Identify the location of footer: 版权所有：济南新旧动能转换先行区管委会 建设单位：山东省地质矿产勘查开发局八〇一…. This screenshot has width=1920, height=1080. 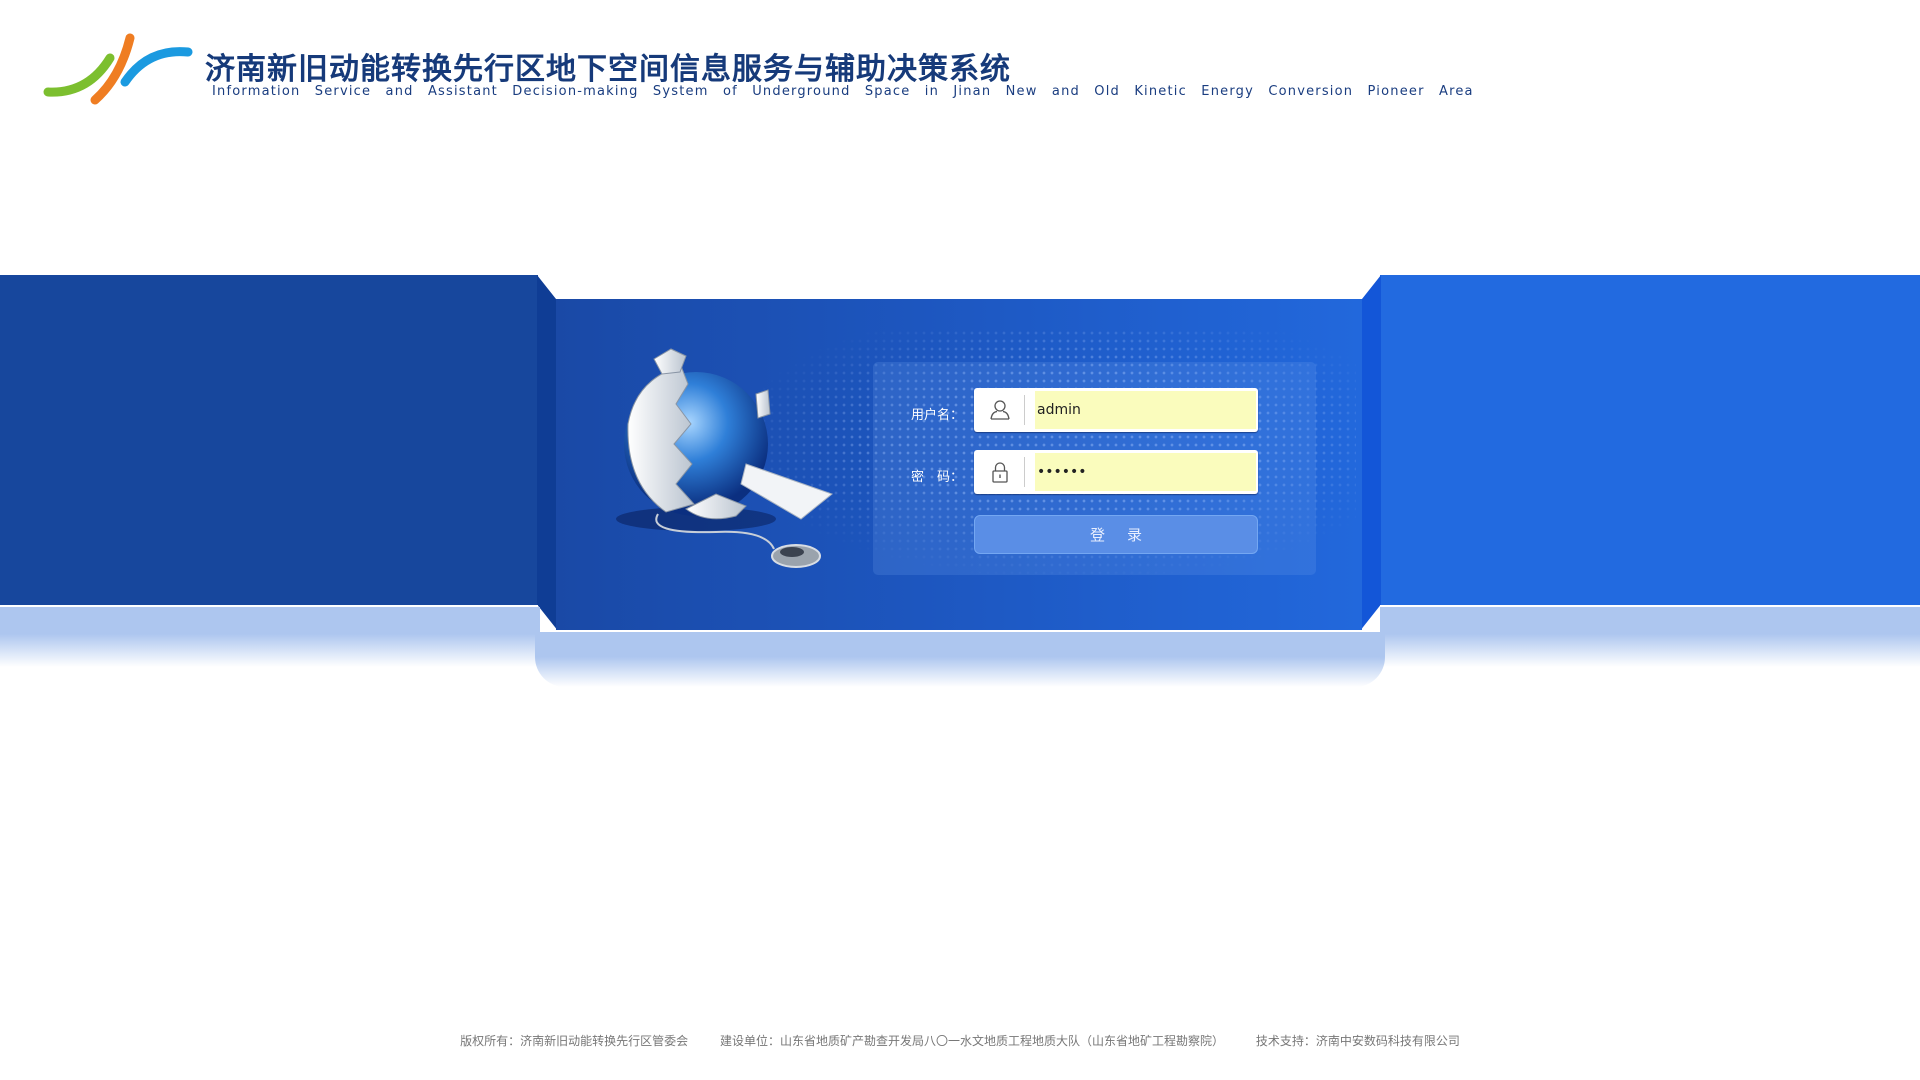
(960, 1040).